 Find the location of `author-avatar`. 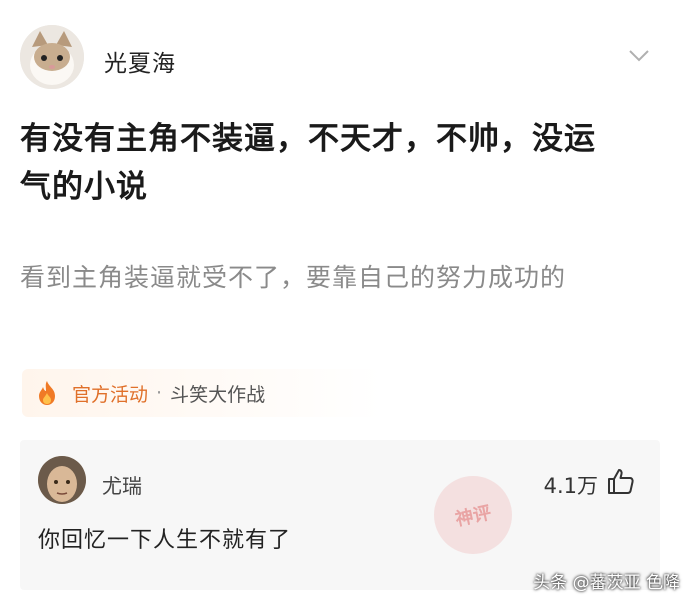

author-avatar is located at coordinates (52, 57).